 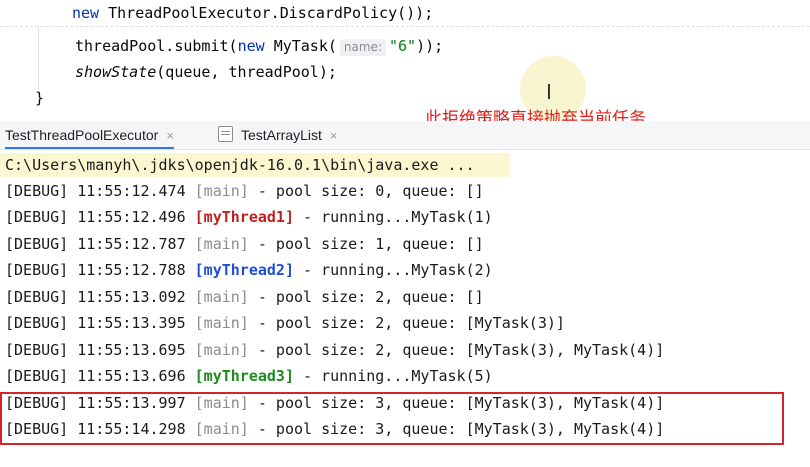 I want to click on file-icon, so click(x=225, y=134).